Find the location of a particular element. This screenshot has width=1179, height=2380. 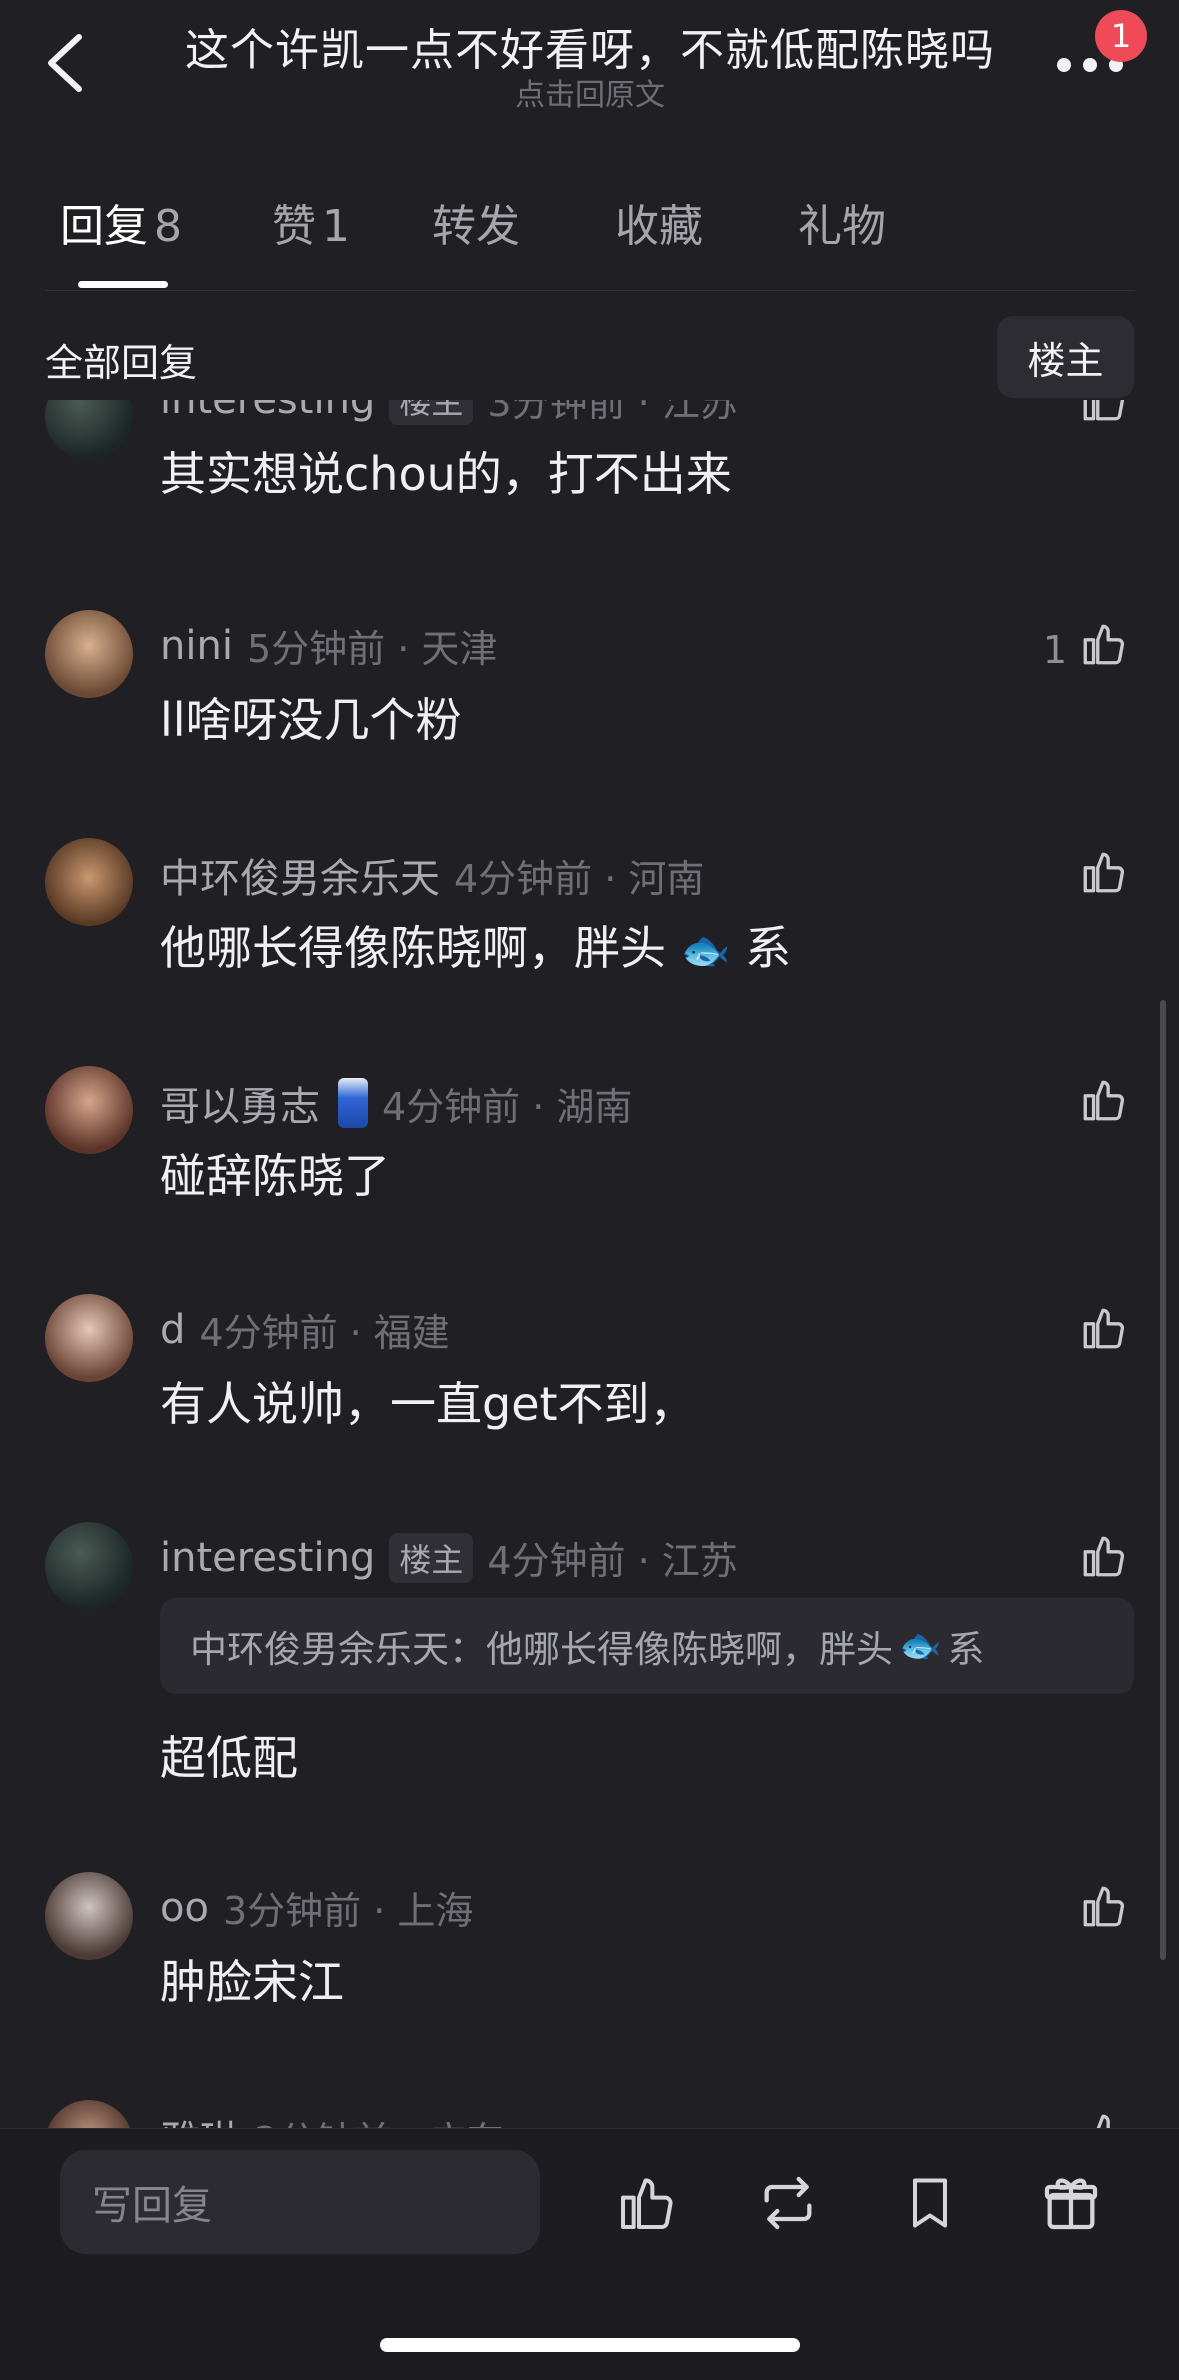

comment-text: 有人说帅，一直get不到， is located at coordinates (428, 1401).